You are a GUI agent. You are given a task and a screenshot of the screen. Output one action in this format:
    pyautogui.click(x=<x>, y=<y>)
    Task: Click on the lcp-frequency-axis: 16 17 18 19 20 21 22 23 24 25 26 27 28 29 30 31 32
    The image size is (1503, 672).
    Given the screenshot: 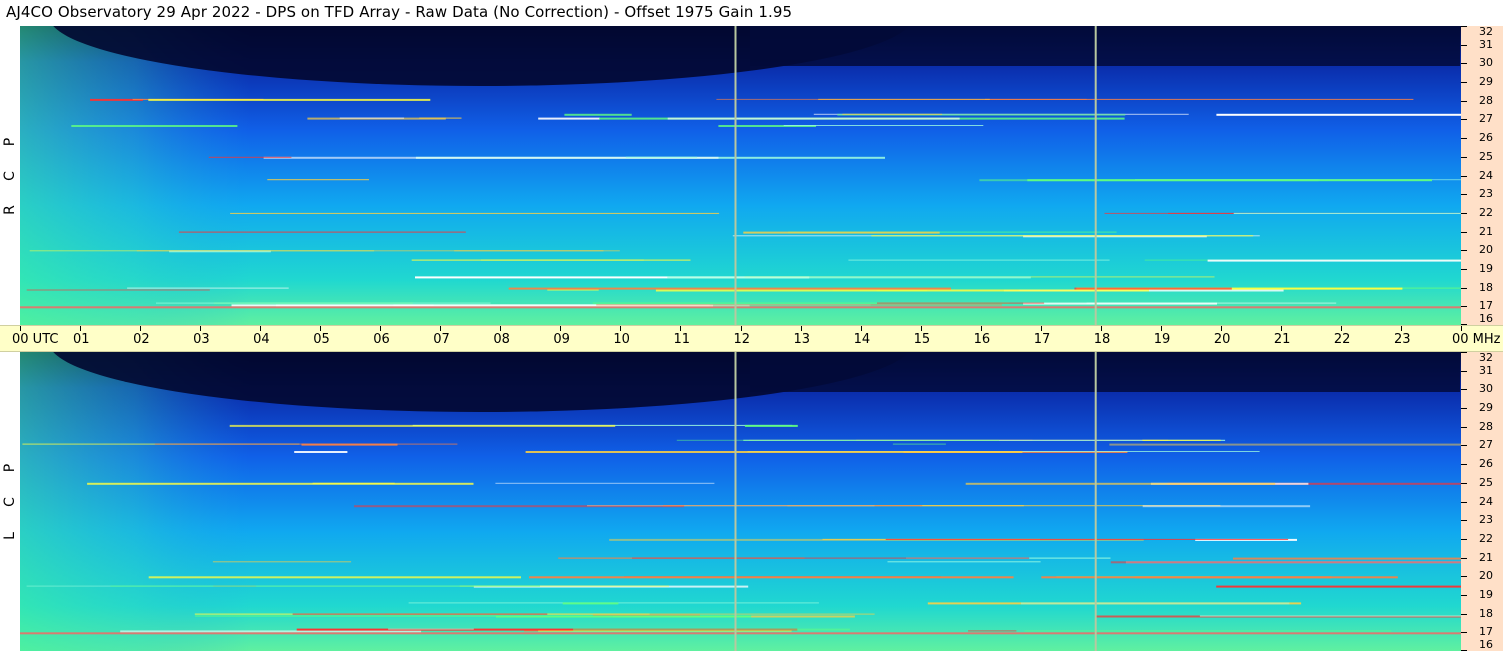 What is the action you would take?
    pyautogui.click(x=1482, y=501)
    